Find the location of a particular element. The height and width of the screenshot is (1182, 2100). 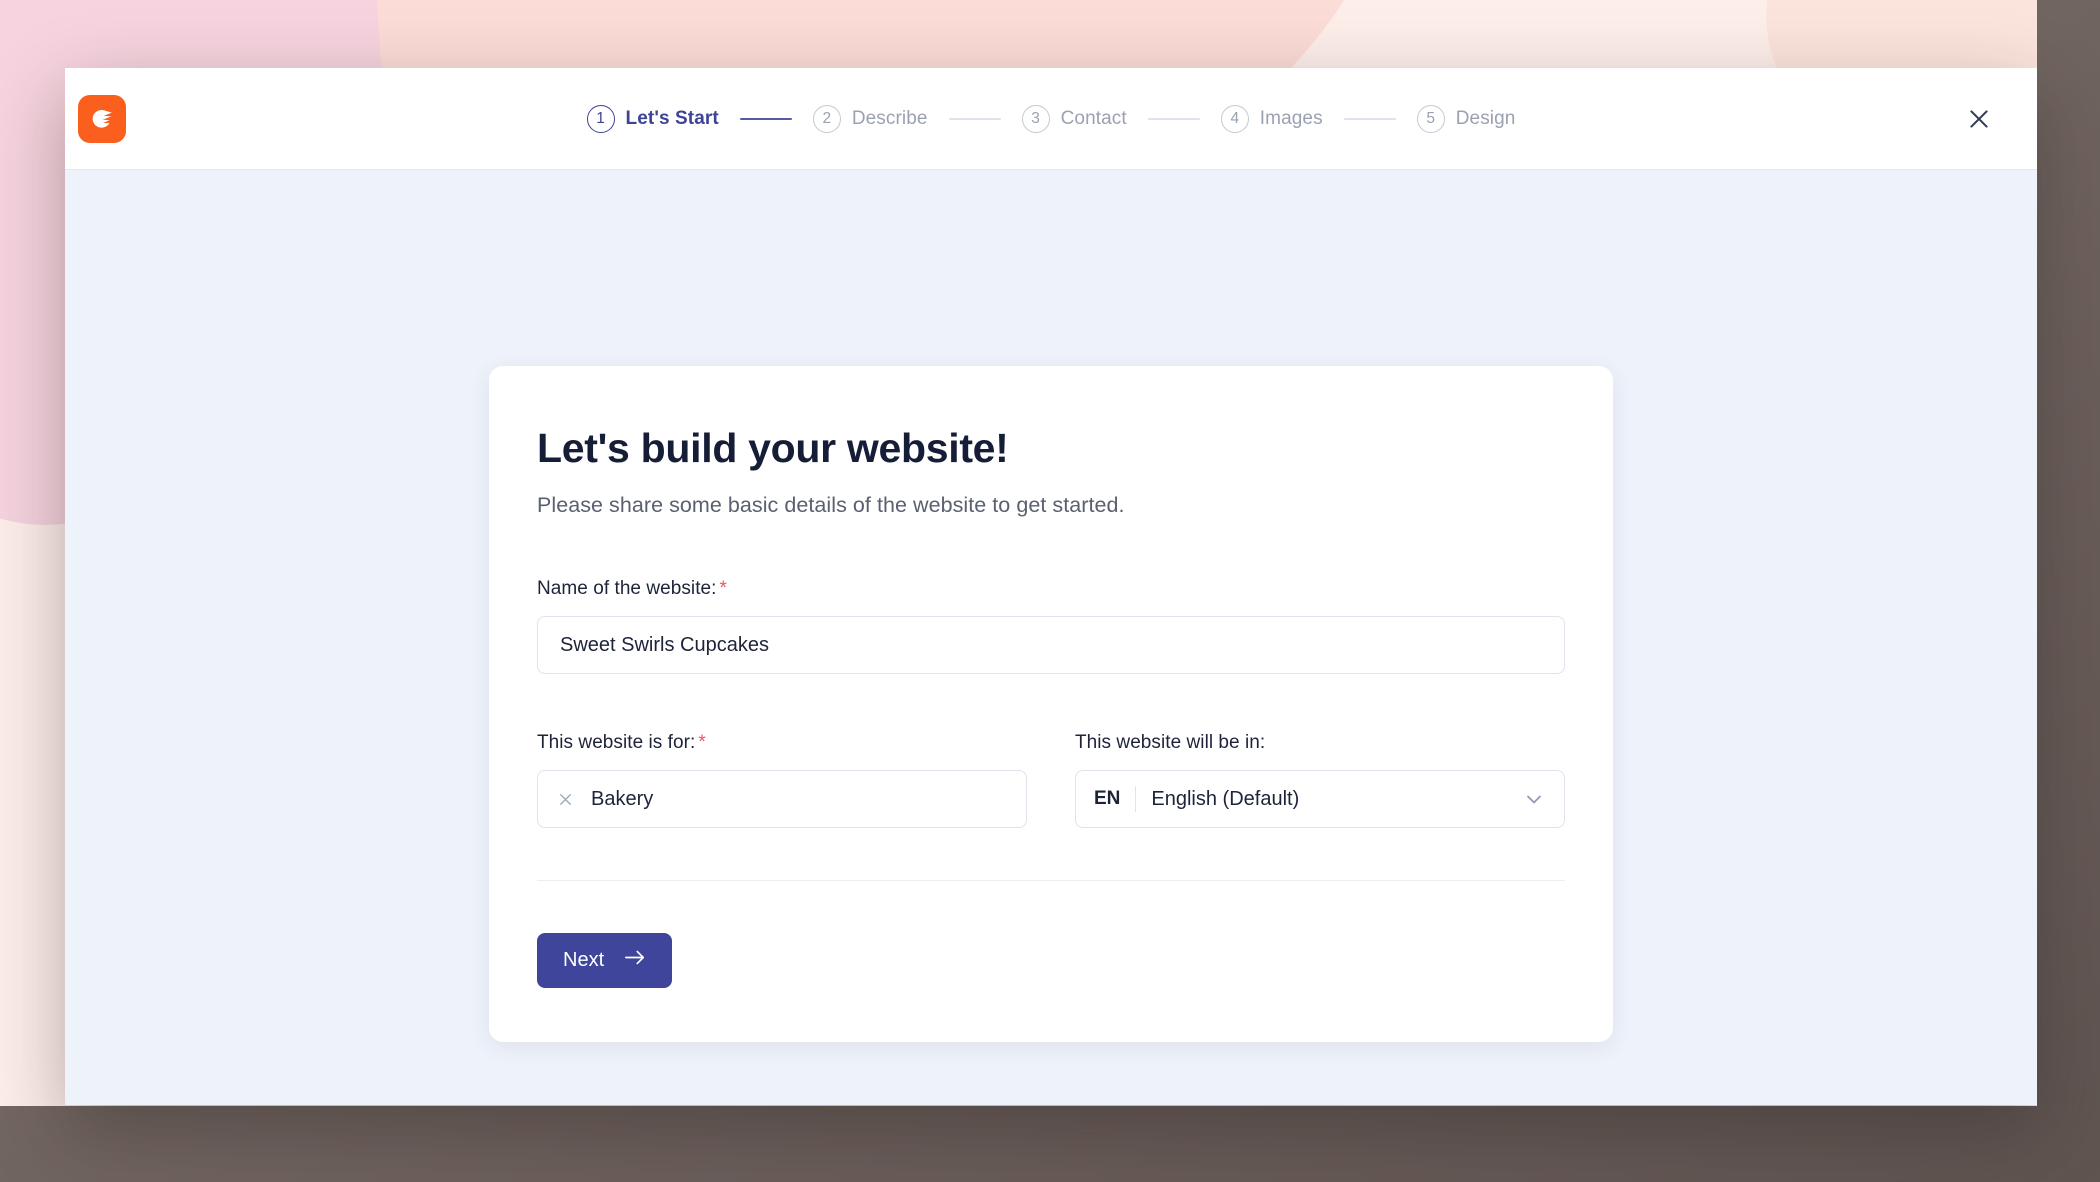

step-number-1: 1 is located at coordinates (600, 118).